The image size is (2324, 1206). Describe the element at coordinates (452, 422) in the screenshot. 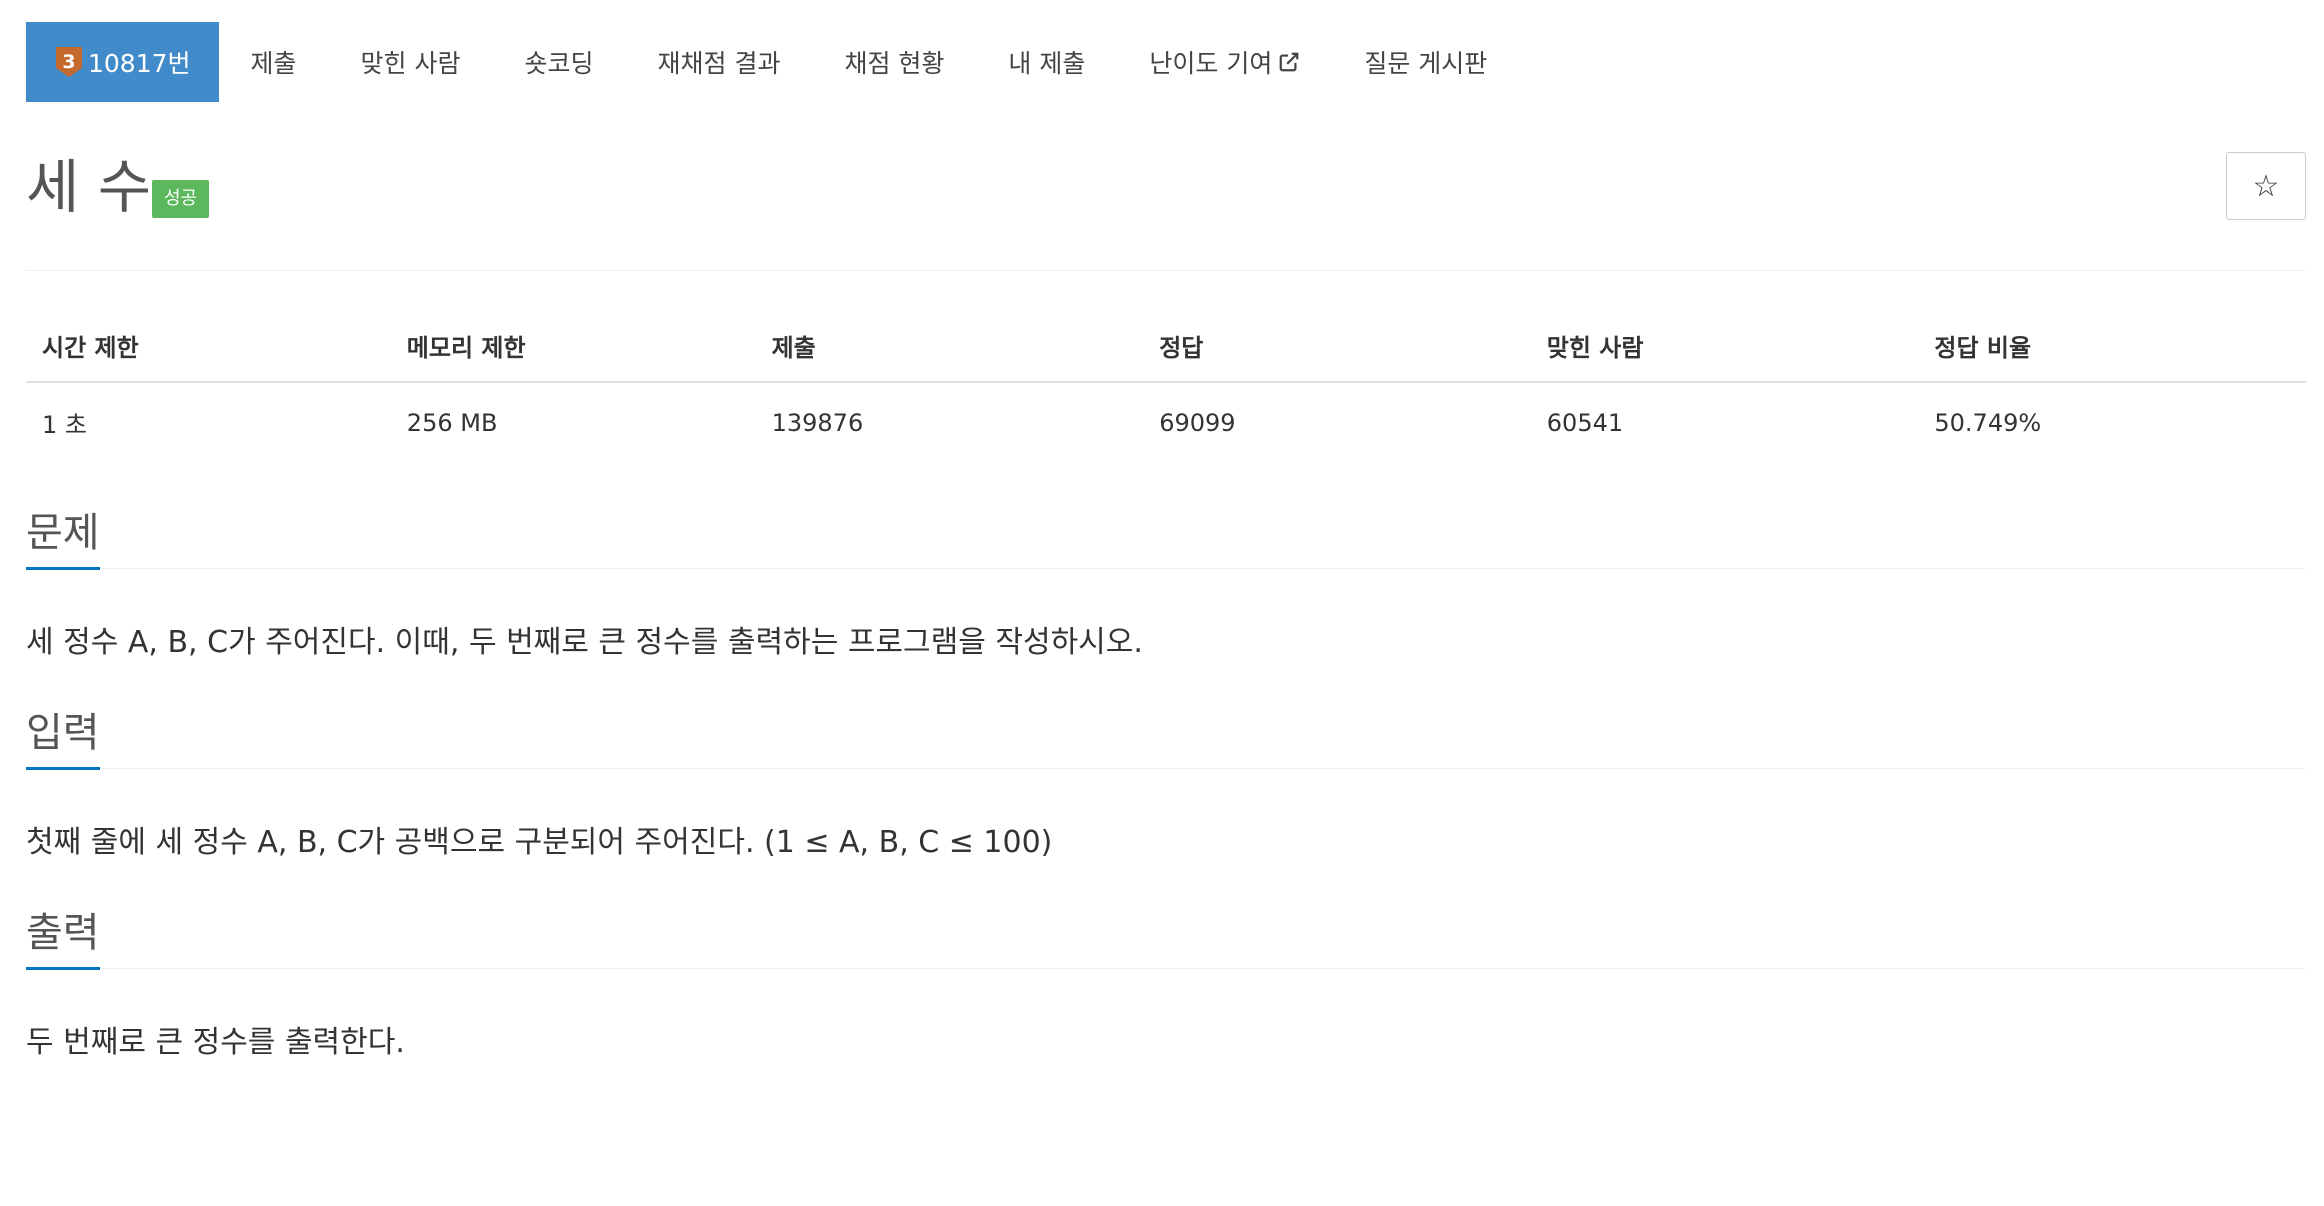

I see `memory-limit-value: 256 MB` at that location.